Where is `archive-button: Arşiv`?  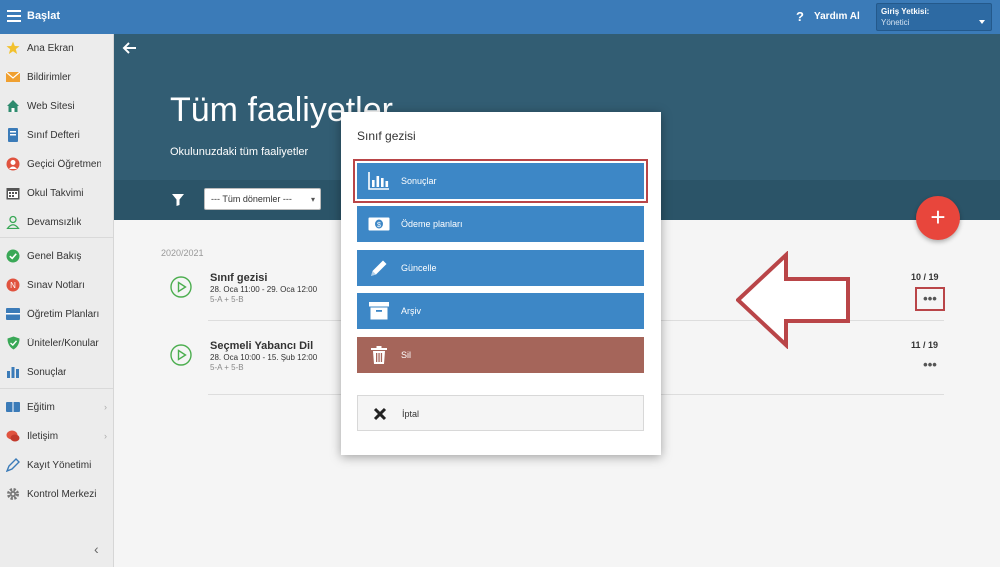
archive-button: Arşiv is located at coordinates (500, 311).